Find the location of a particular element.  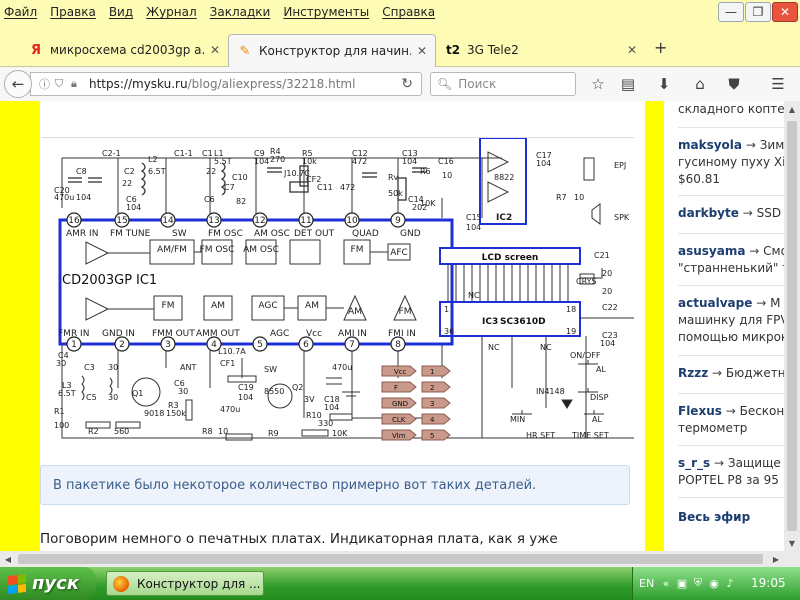

lock-icon: 🔒︎ is located at coordinates (78, 84).